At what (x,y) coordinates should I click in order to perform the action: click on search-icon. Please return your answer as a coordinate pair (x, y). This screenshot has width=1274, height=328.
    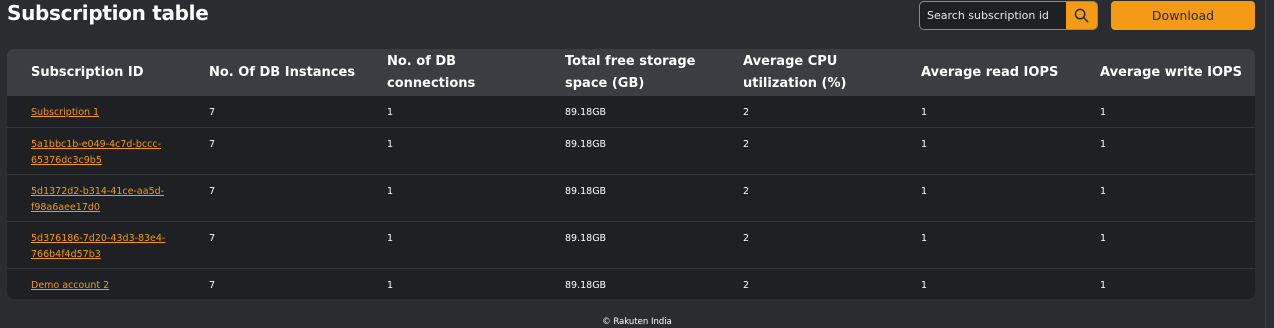
    Looking at the image, I should click on (1081, 15).